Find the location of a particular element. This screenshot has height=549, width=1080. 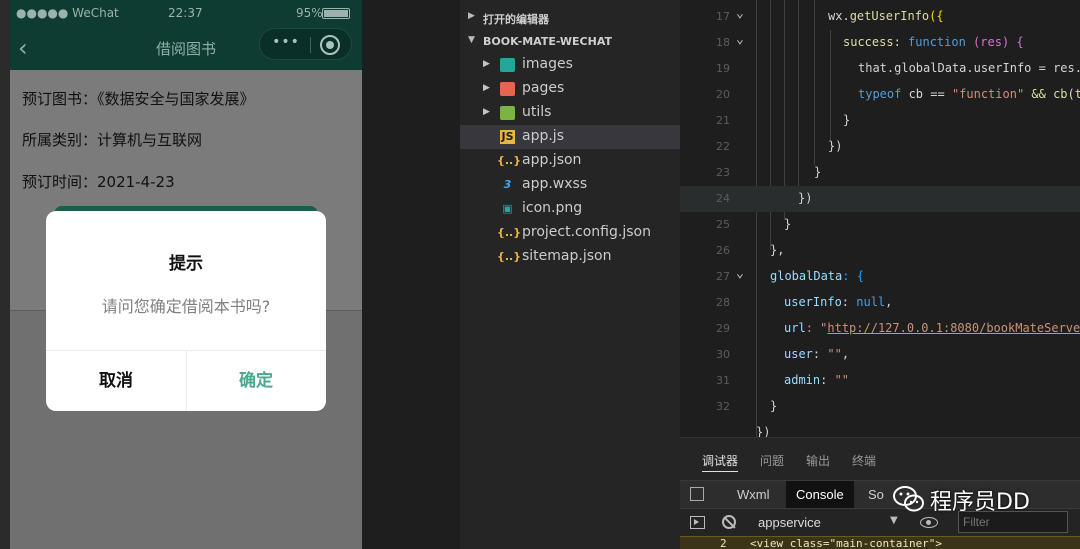

code-text: typeof cb == "function" && cb(t is located at coordinates (969, 94).